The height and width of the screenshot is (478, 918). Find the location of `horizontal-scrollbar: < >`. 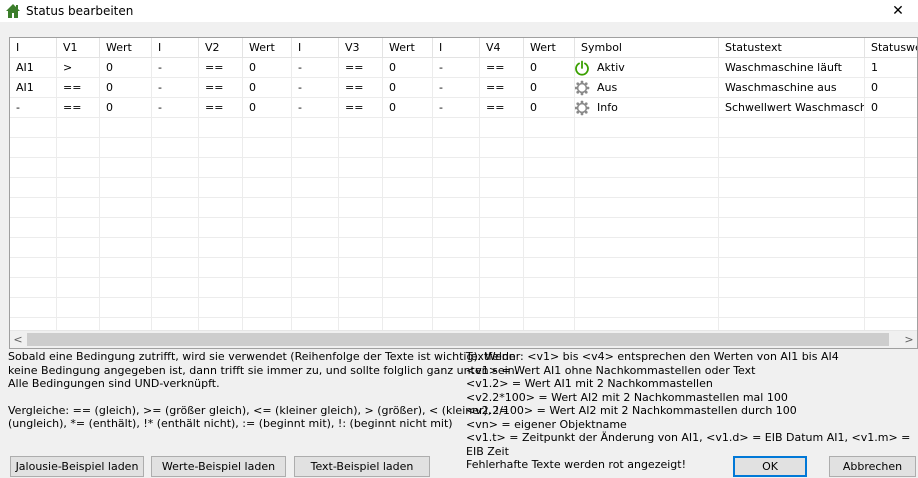

horizontal-scrollbar: < > is located at coordinates (463, 339).